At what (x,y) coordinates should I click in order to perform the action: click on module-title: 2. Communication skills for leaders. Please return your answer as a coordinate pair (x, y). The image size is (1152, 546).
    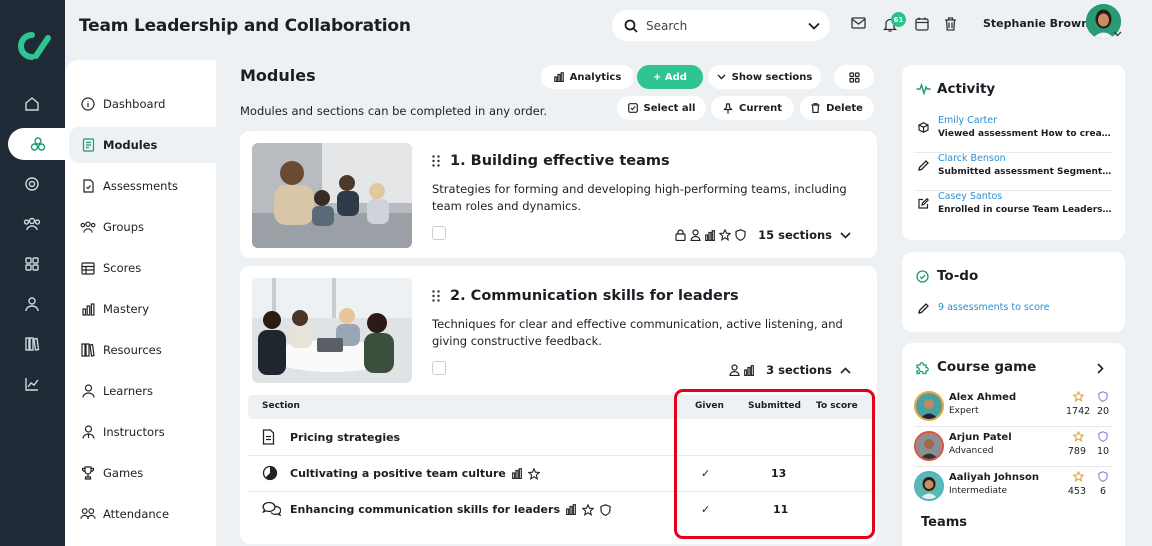
    Looking at the image, I should click on (585, 296).